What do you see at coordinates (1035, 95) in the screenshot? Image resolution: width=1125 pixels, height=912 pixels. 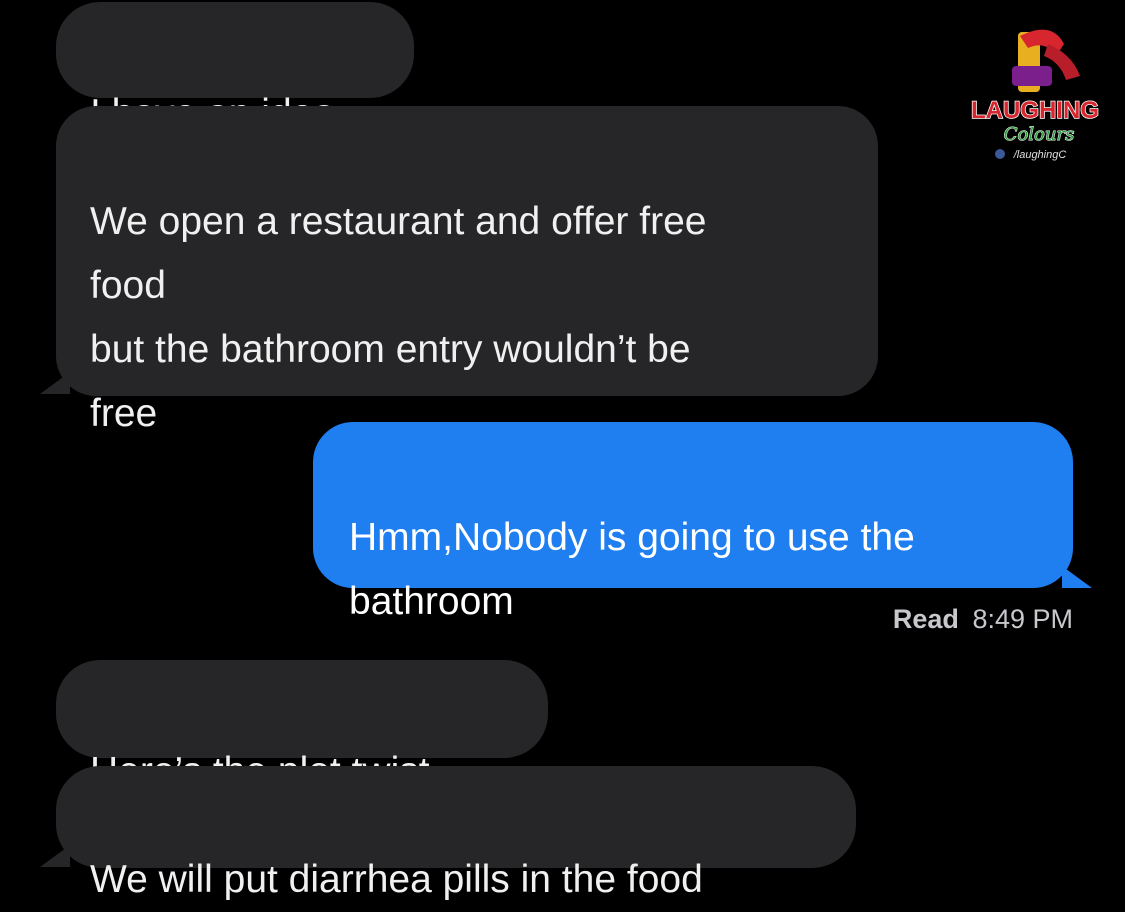 I see `watermark-emblem-icon: LAUGHING Colours /laughingC` at bounding box center [1035, 95].